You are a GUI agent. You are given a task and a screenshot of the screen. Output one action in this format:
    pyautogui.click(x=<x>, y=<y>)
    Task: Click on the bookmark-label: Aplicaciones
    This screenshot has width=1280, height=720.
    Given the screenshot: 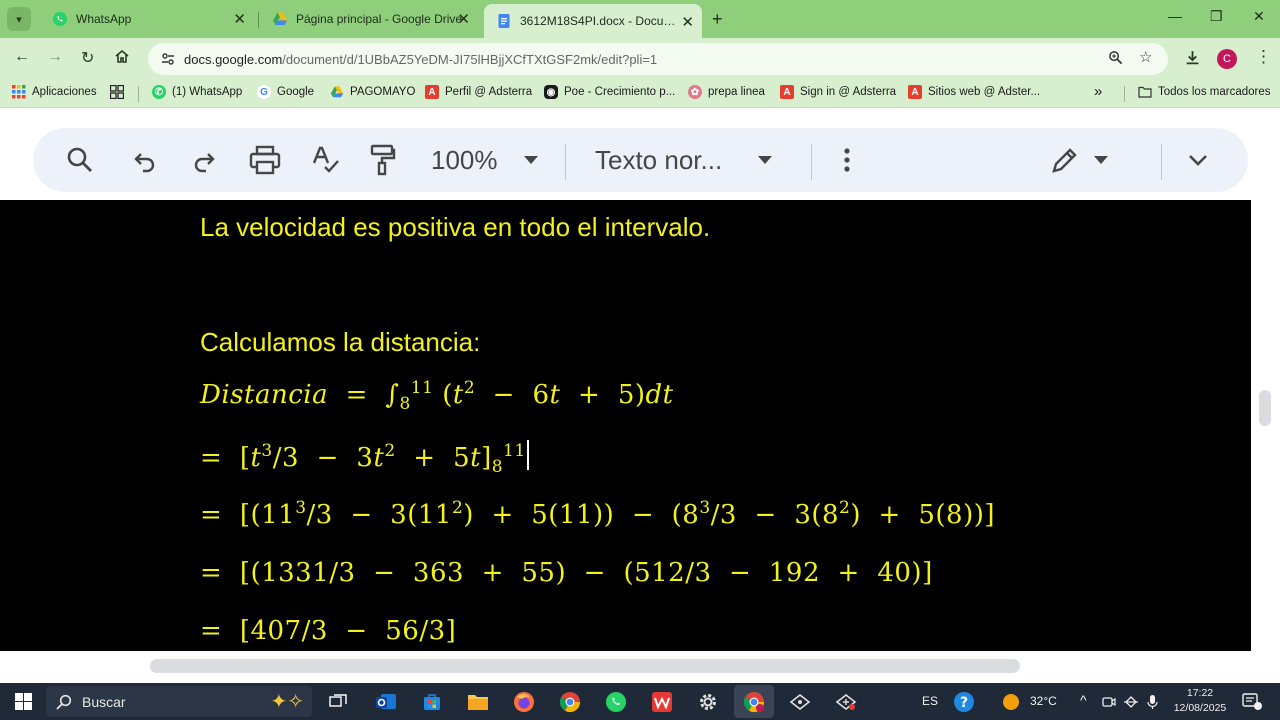 What is the action you would take?
    pyautogui.click(x=64, y=92)
    